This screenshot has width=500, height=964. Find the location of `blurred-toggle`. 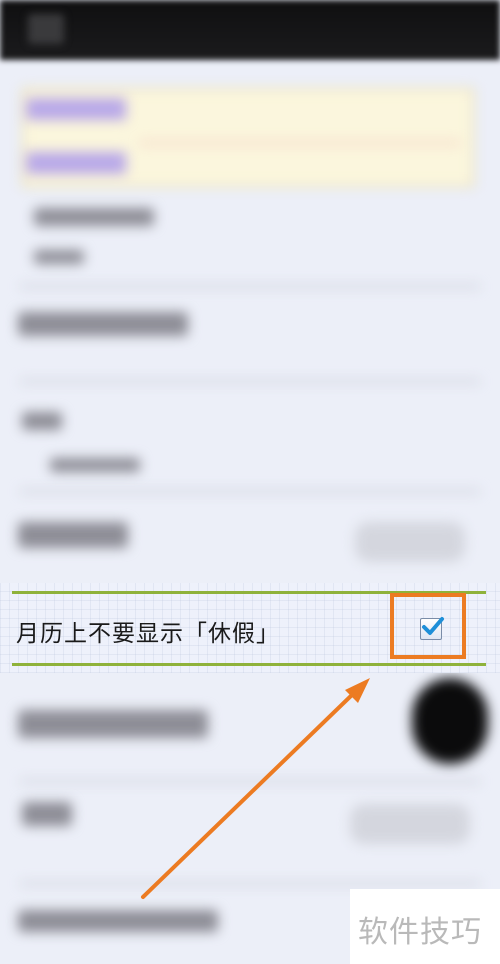

blurred-toggle is located at coordinates (450, 721).